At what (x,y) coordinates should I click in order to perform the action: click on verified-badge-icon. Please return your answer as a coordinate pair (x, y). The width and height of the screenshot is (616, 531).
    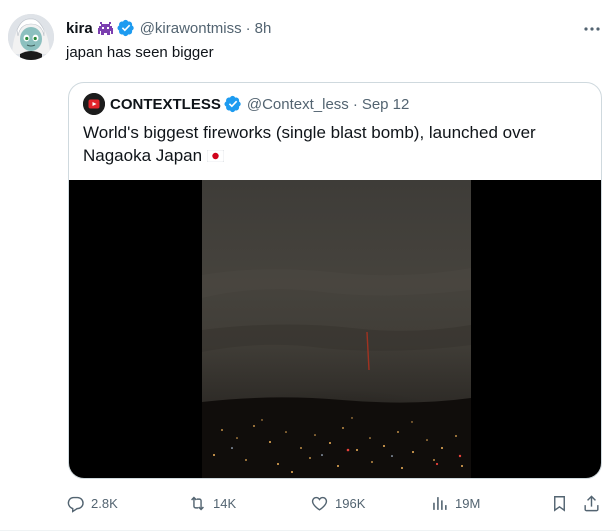
    Looking at the image, I should click on (126, 28).